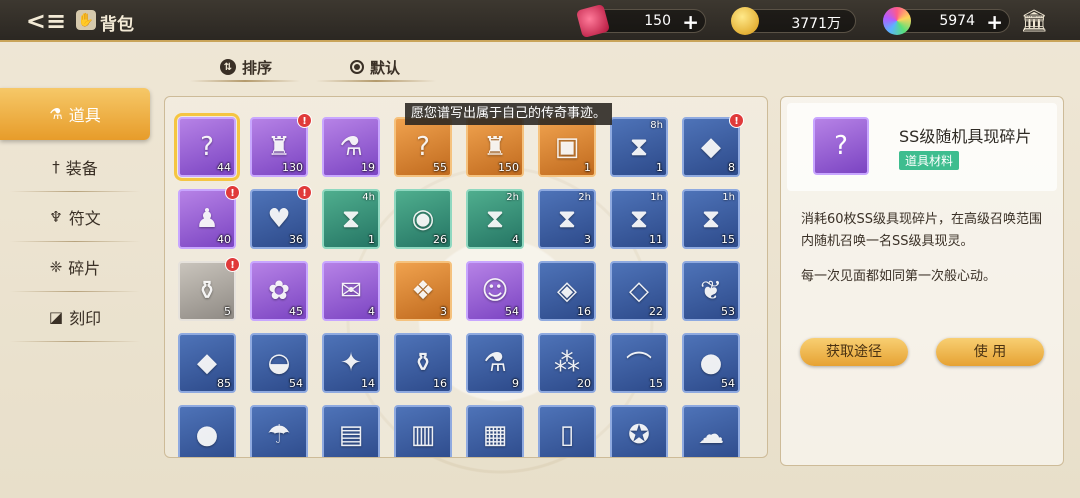  What do you see at coordinates (841, 146) in the screenshot?
I see `shard-card-icon: ?` at bounding box center [841, 146].